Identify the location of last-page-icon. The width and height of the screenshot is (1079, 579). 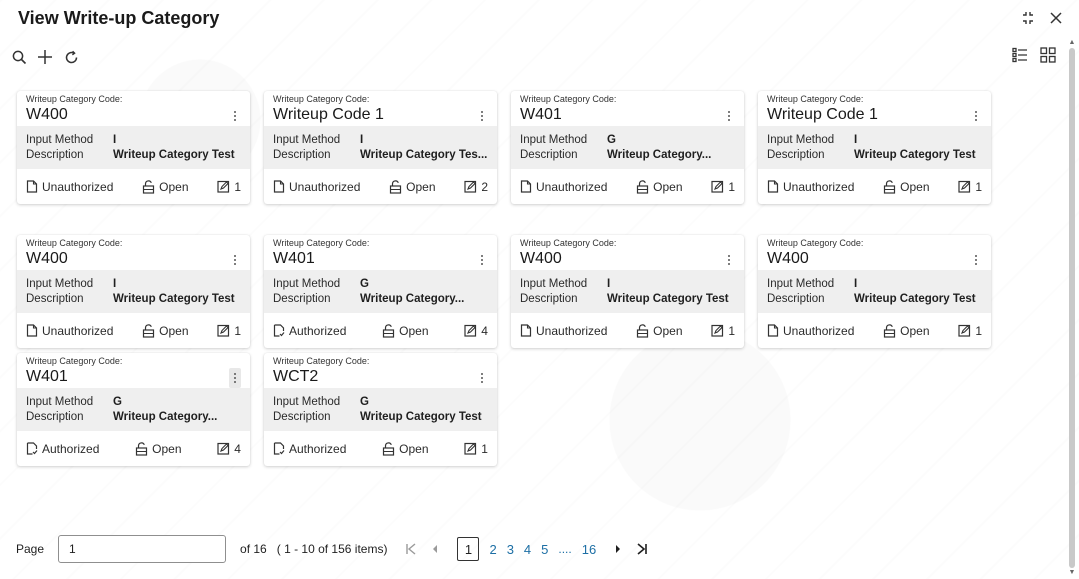
(642, 549).